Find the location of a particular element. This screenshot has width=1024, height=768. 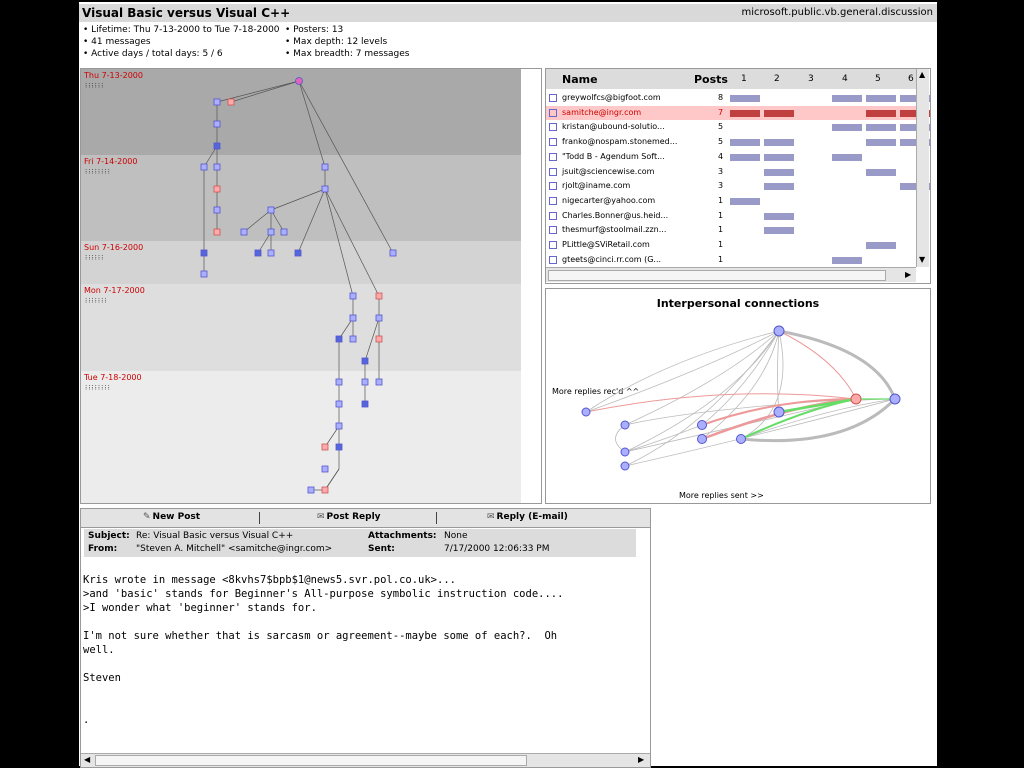

new-post-label: New Post is located at coordinates (176, 517).